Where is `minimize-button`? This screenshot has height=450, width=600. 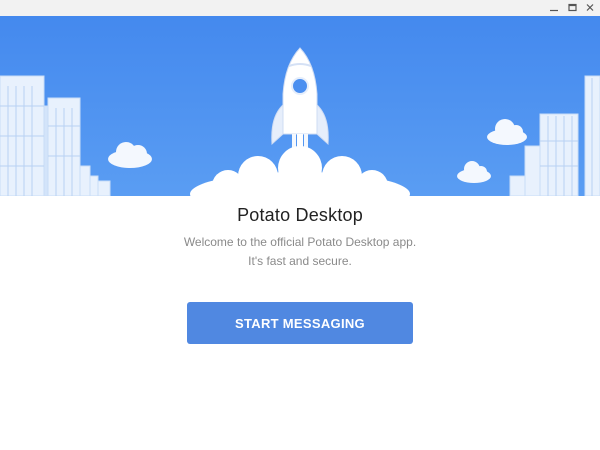
minimize-button is located at coordinates (554, 8).